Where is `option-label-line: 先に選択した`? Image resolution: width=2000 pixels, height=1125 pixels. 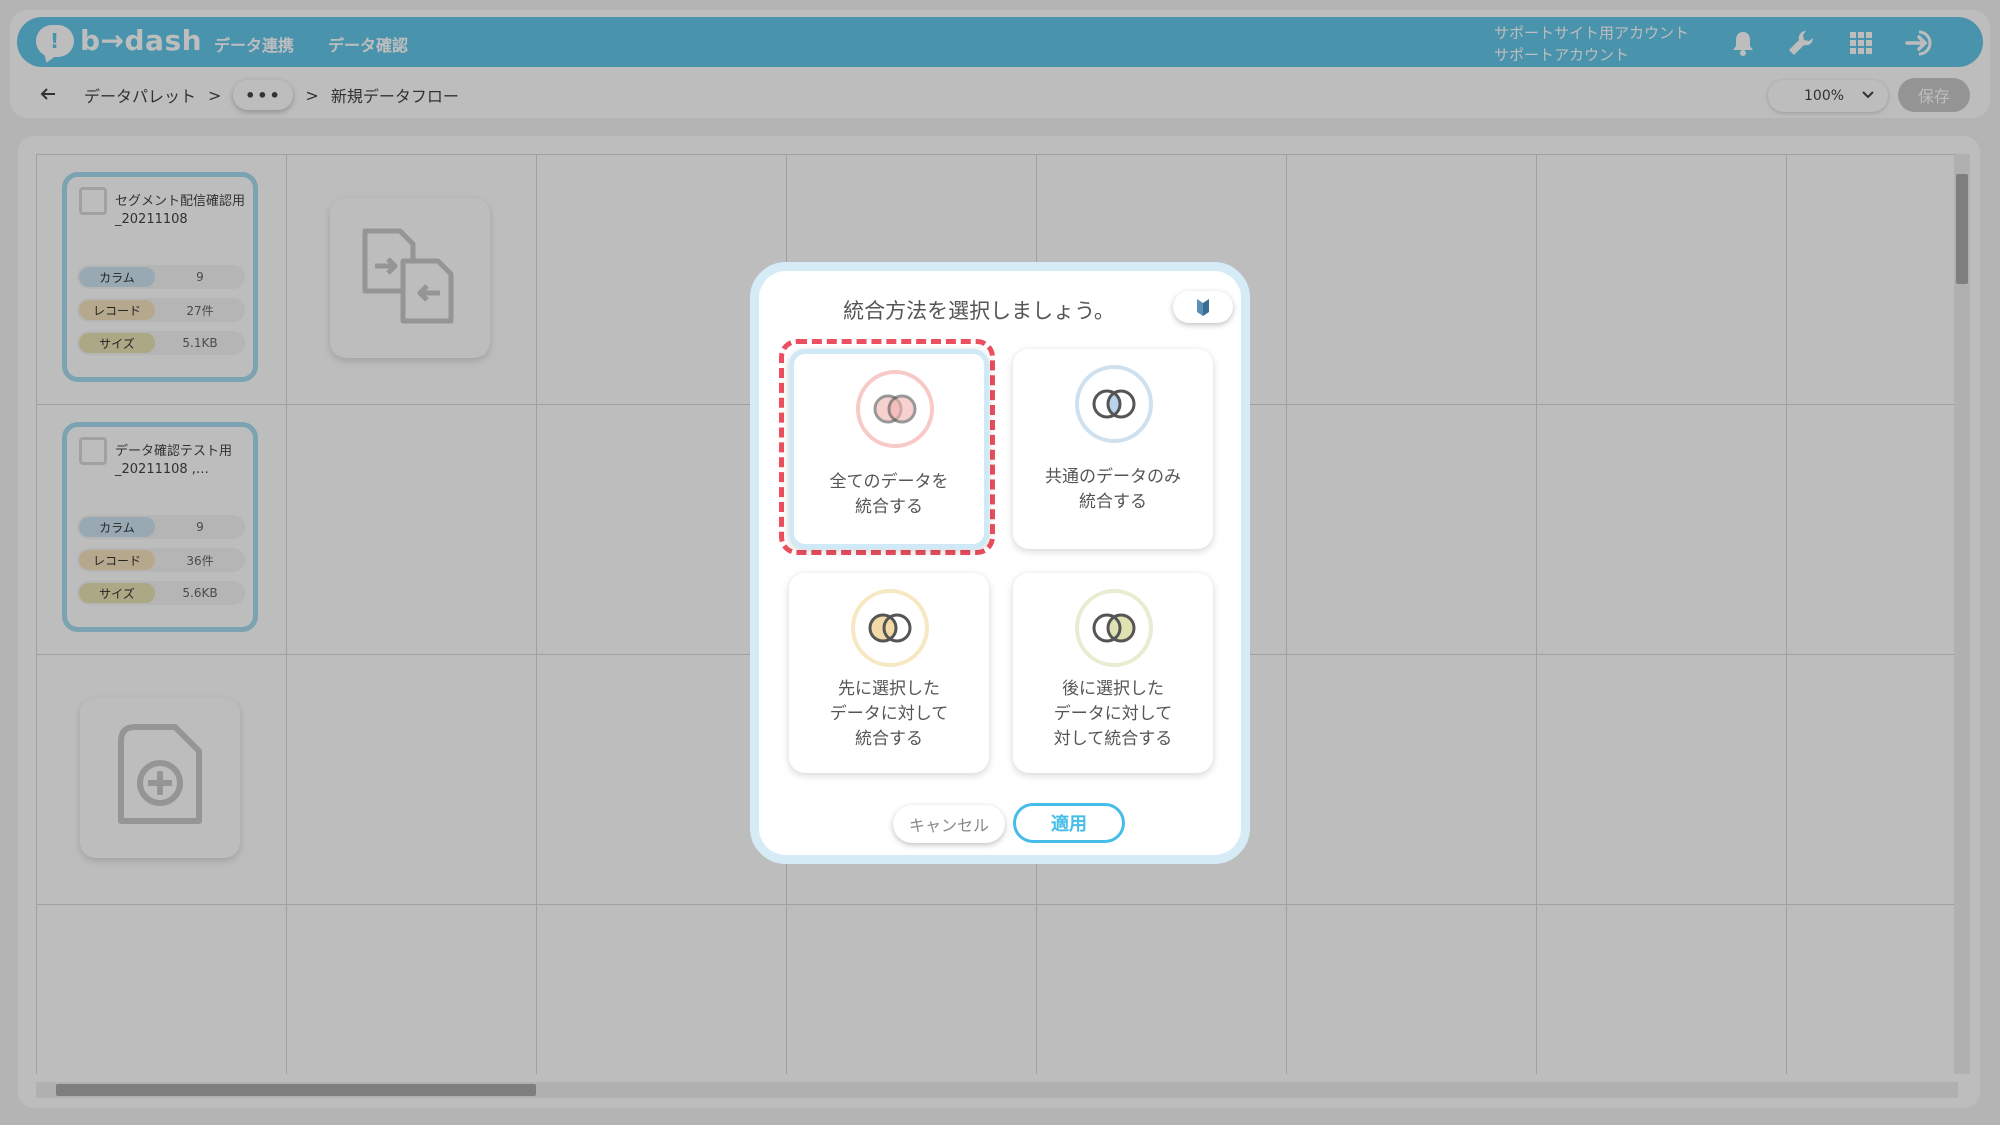 option-label-line: 先に選択した is located at coordinates (889, 689).